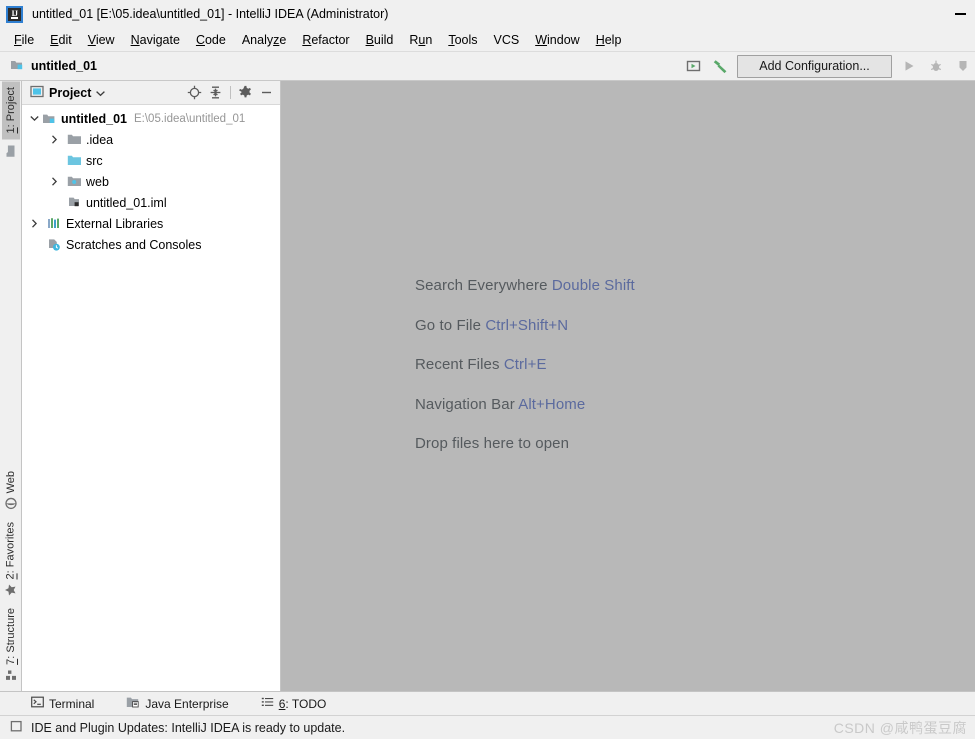 The image size is (975, 739). Describe the element at coordinates (963, 66) in the screenshot. I see `more-icon` at that location.